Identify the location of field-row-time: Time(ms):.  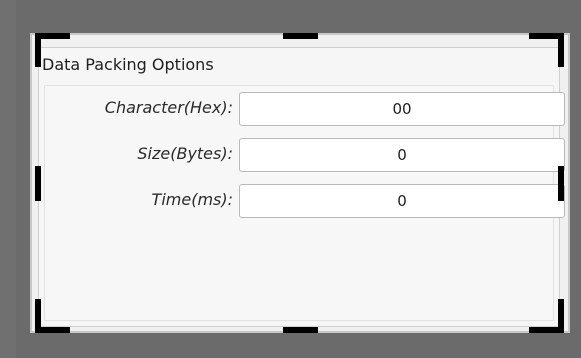
(305, 201).